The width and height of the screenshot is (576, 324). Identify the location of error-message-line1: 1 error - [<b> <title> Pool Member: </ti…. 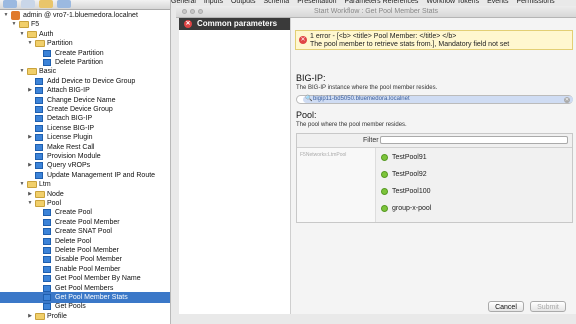
(383, 36).